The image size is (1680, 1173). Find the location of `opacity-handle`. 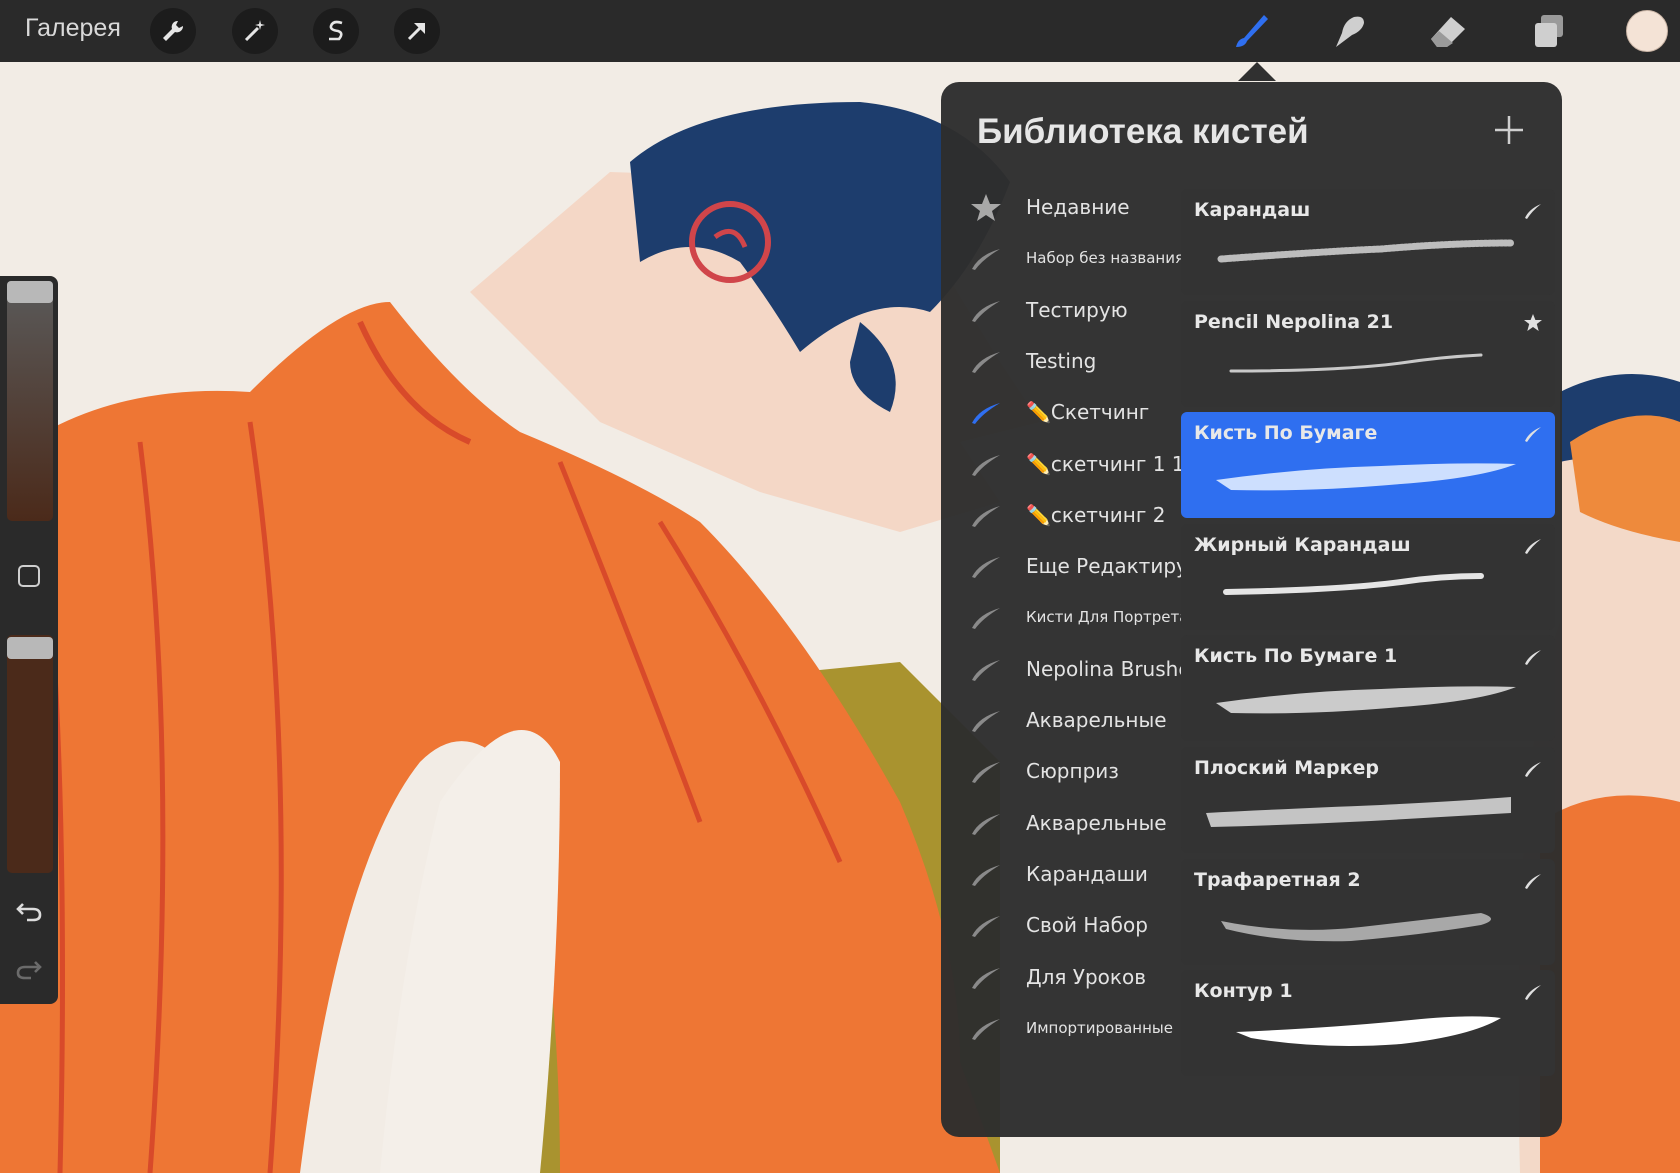

opacity-handle is located at coordinates (30, 648).